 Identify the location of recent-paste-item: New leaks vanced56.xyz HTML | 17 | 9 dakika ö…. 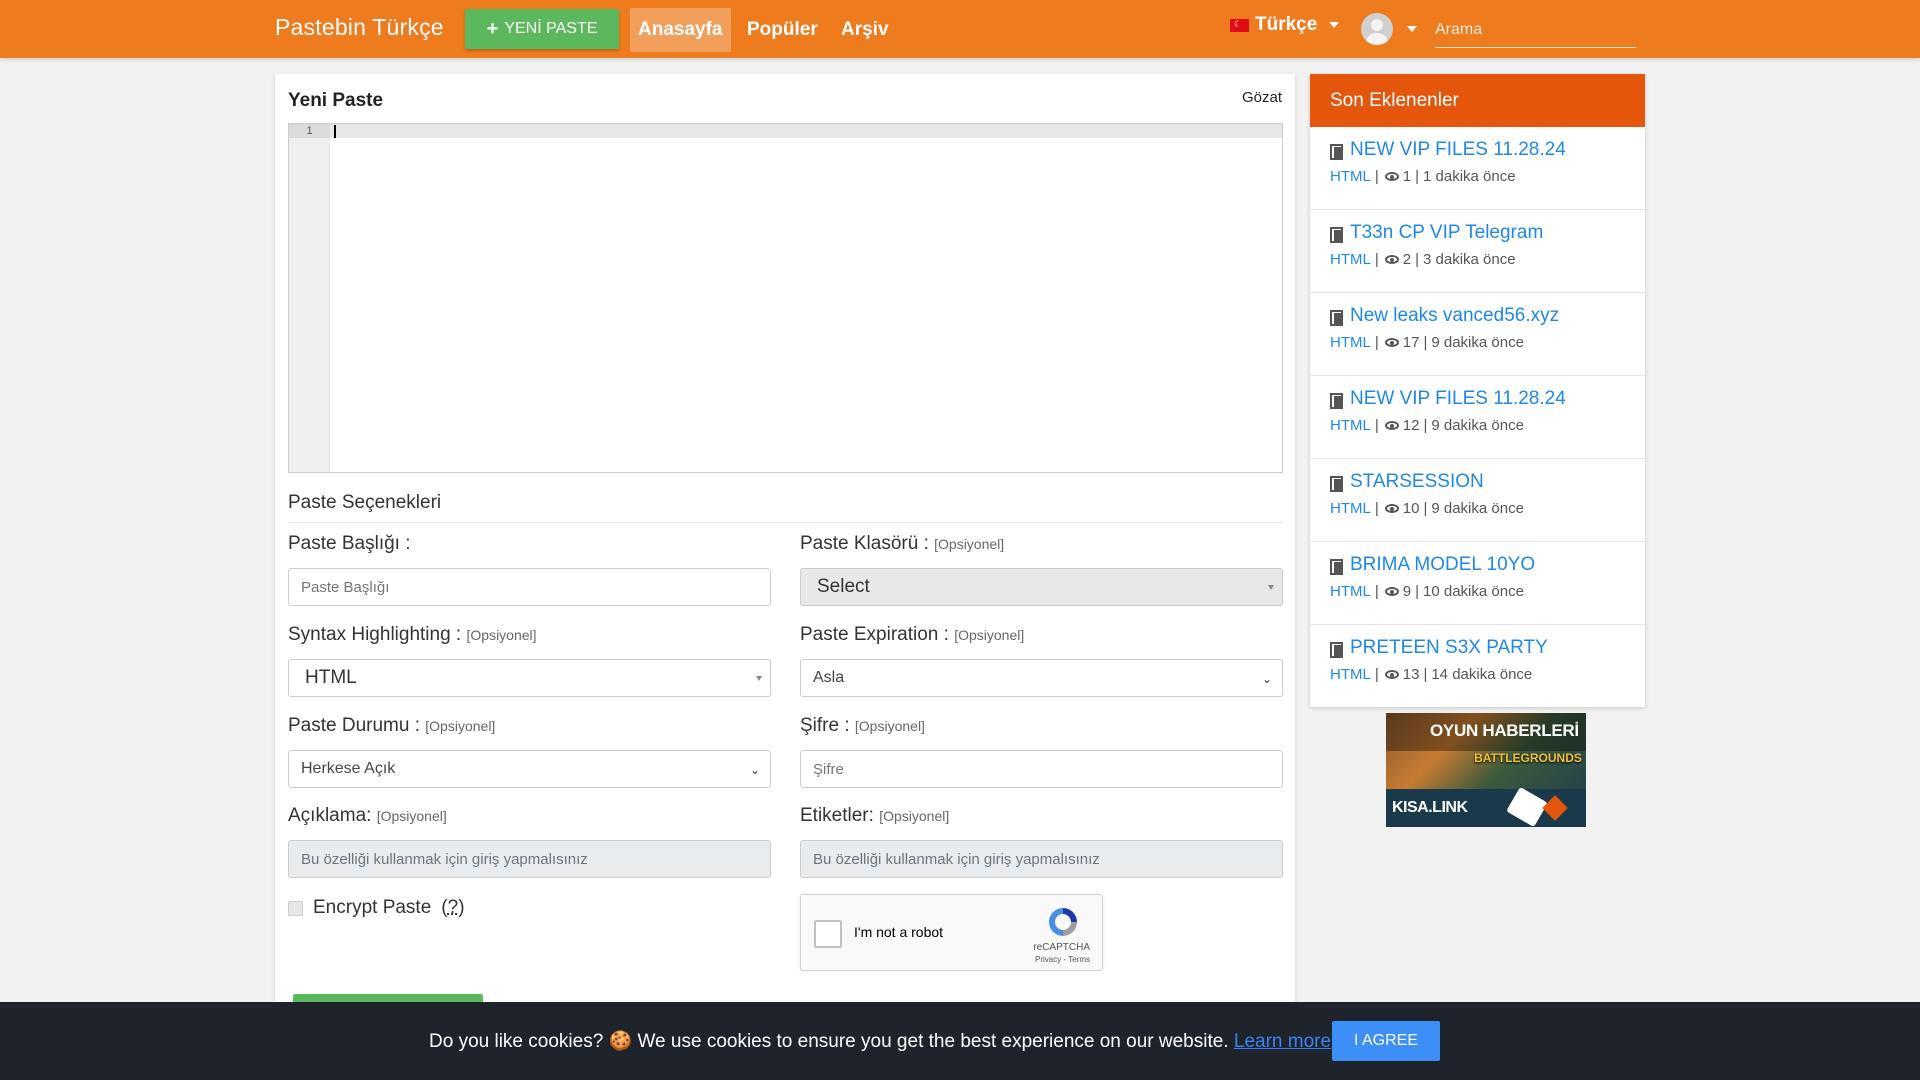
(1477, 334).